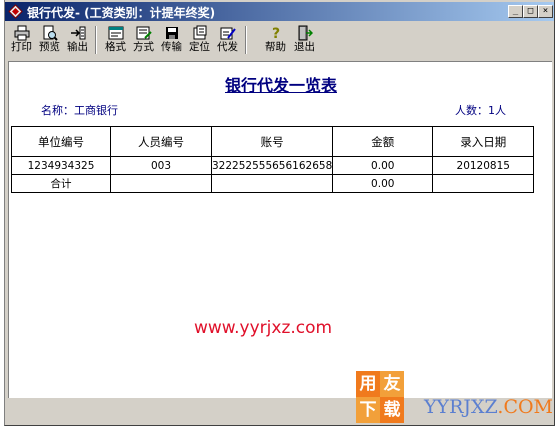 The height and width of the screenshot is (428, 558). I want to click on maximize-icon: □, so click(530, 11).